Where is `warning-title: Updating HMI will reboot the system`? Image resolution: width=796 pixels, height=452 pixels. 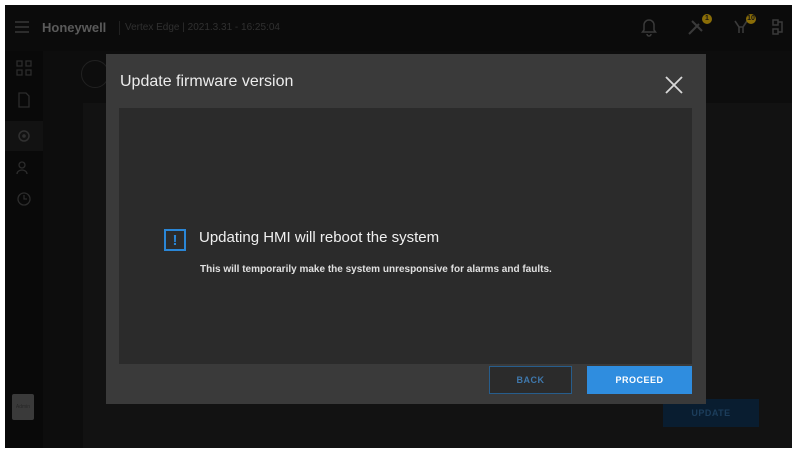
warning-title: Updating HMI will reboot the system is located at coordinates (319, 237).